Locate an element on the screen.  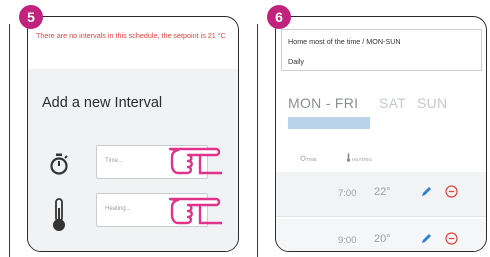
tab-sat: SAT is located at coordinates (392, 103).